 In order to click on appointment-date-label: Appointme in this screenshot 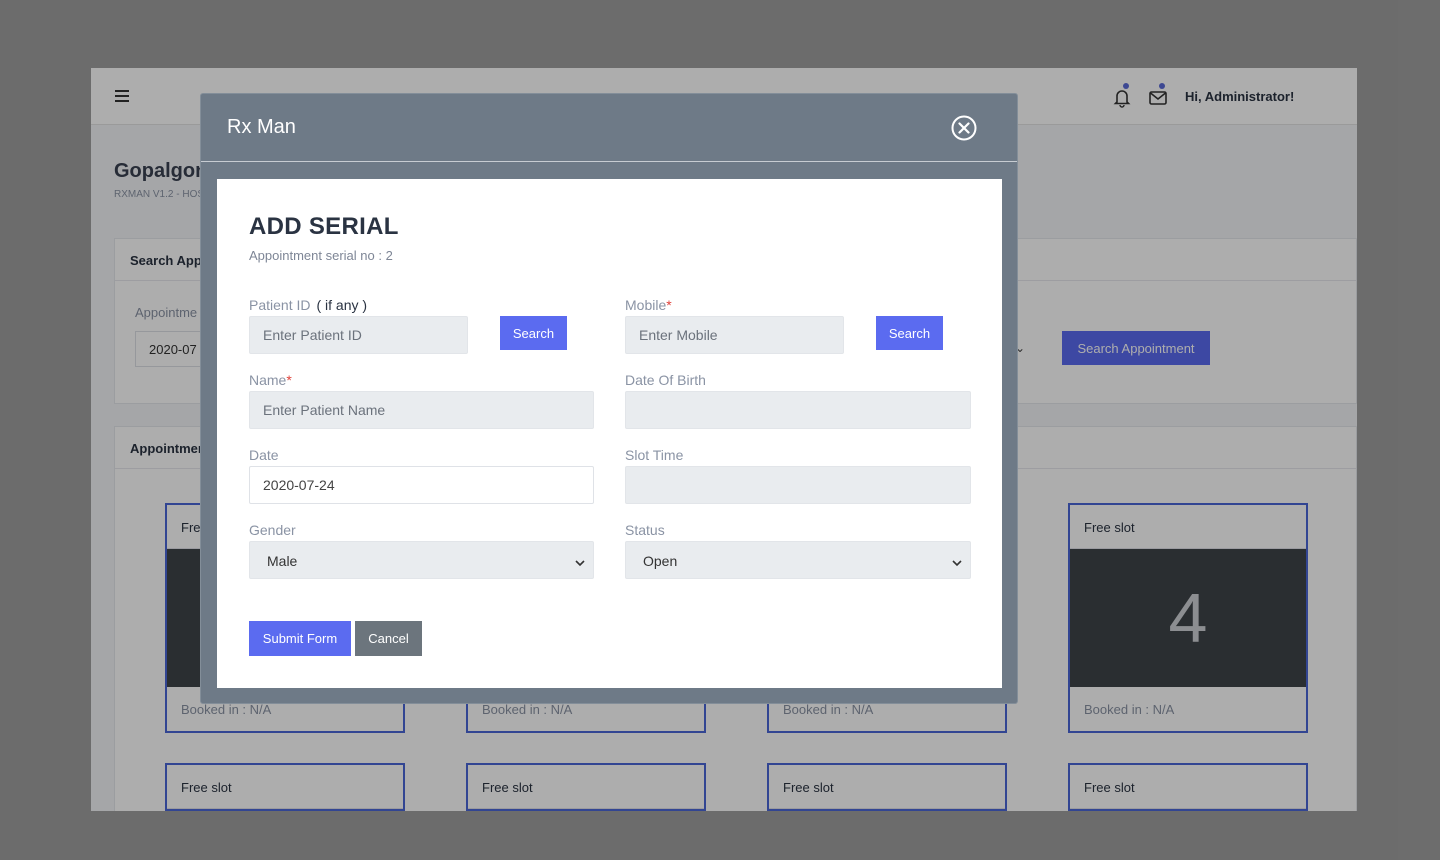, I will do `click(166, 312)`.